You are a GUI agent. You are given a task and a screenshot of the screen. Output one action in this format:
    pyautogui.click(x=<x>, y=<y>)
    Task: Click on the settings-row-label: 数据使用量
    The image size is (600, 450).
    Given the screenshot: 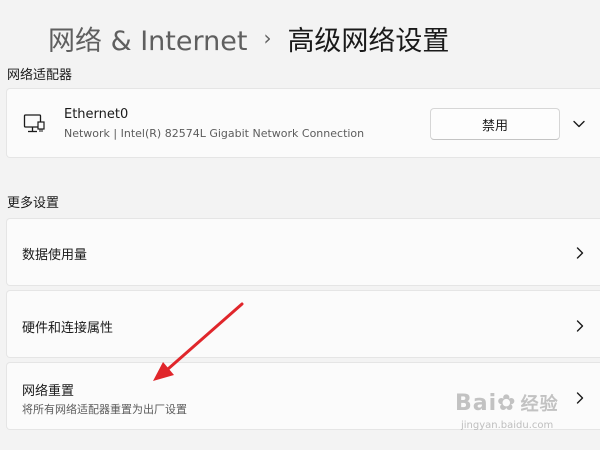 What is the action you would take?
    pyautogui.click(x=55, y=255)
    